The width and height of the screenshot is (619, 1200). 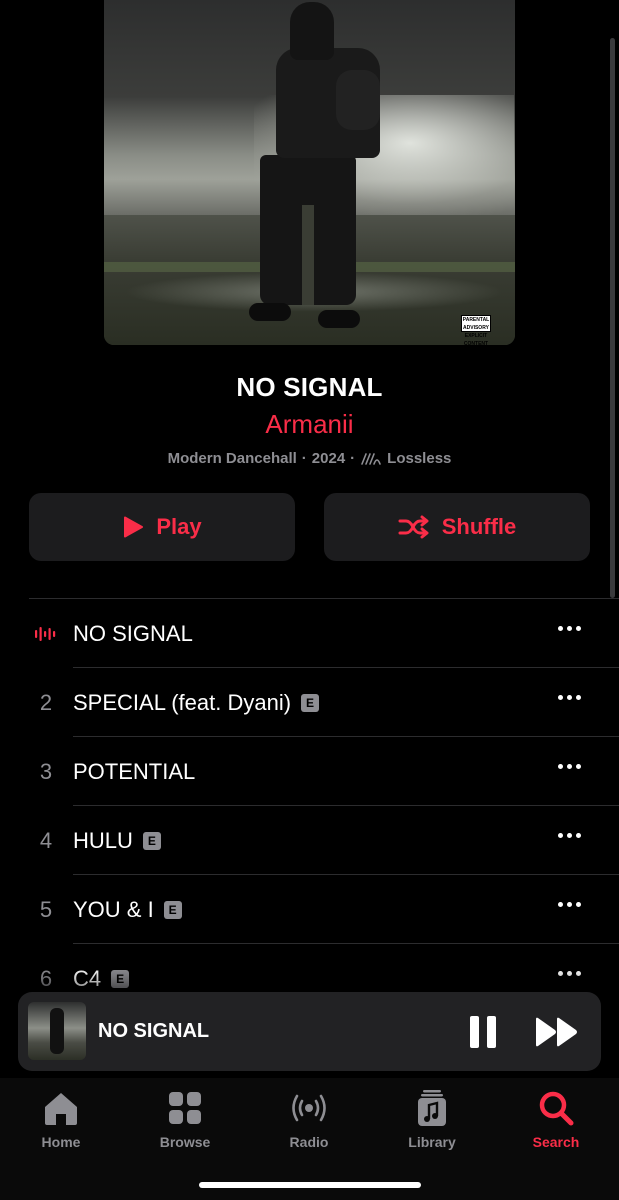 I want to click on shuffle-button: Shuffle, so click(x=457, y=527).